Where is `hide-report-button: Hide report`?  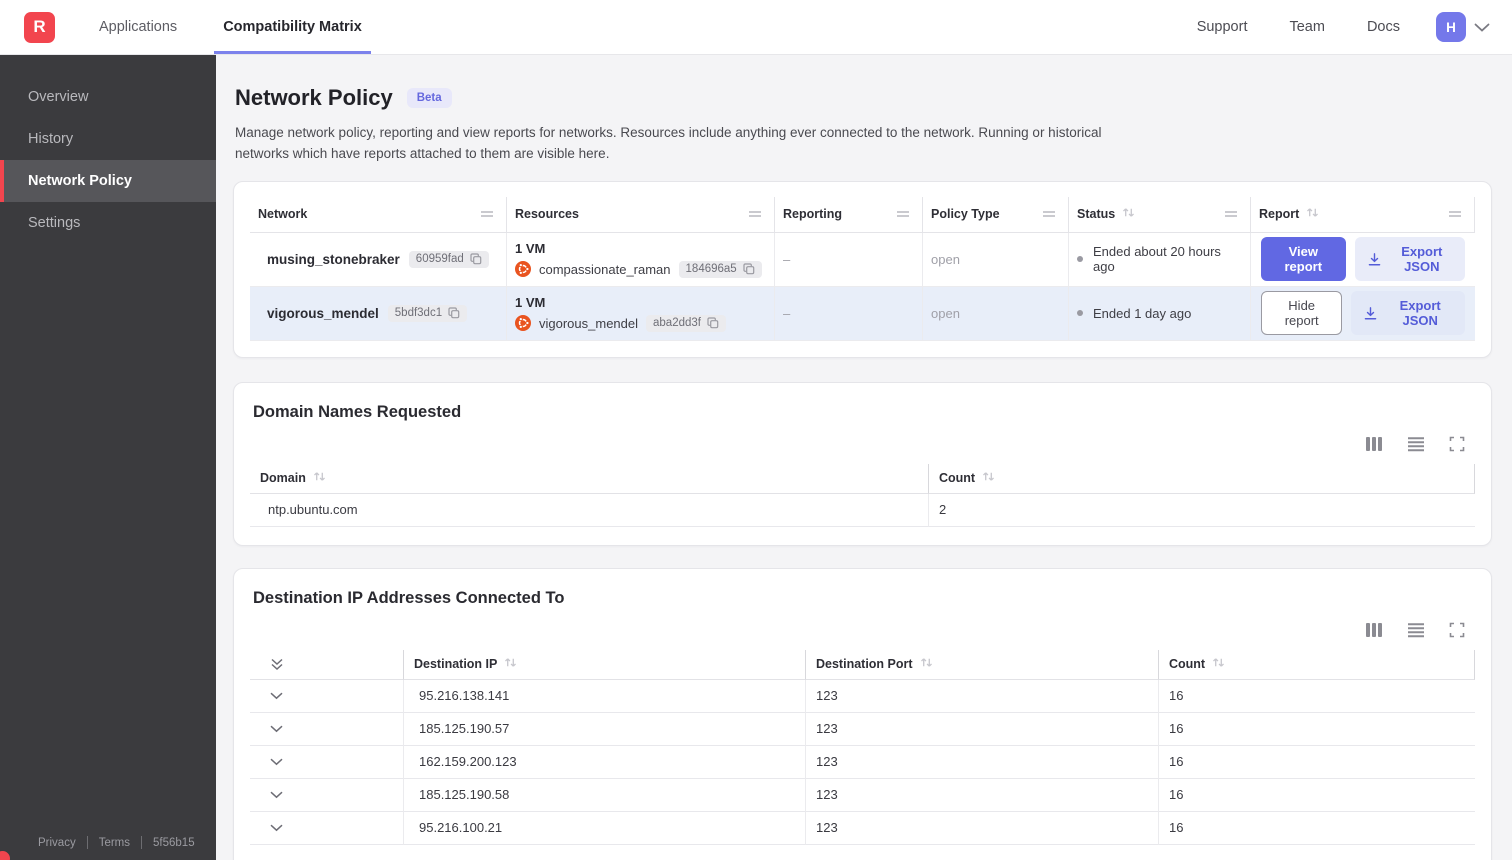
hide-report-button: Hide report is located at coordinates (1302, 313).